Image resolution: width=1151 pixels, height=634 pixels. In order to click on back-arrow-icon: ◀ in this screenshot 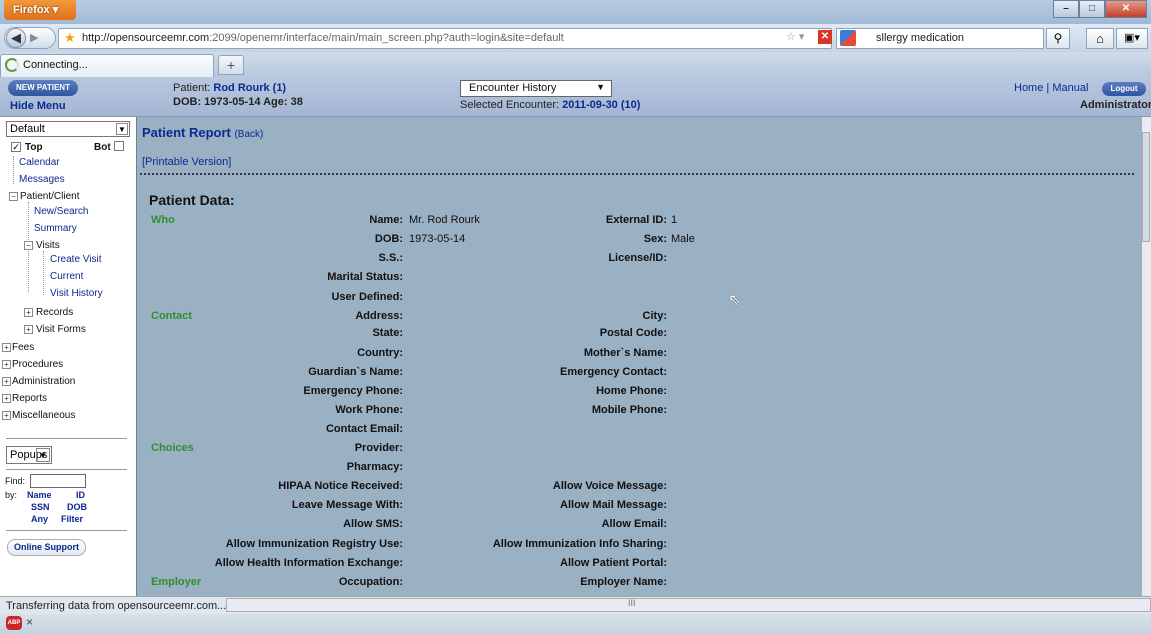, I will do `click(16, 38)`.